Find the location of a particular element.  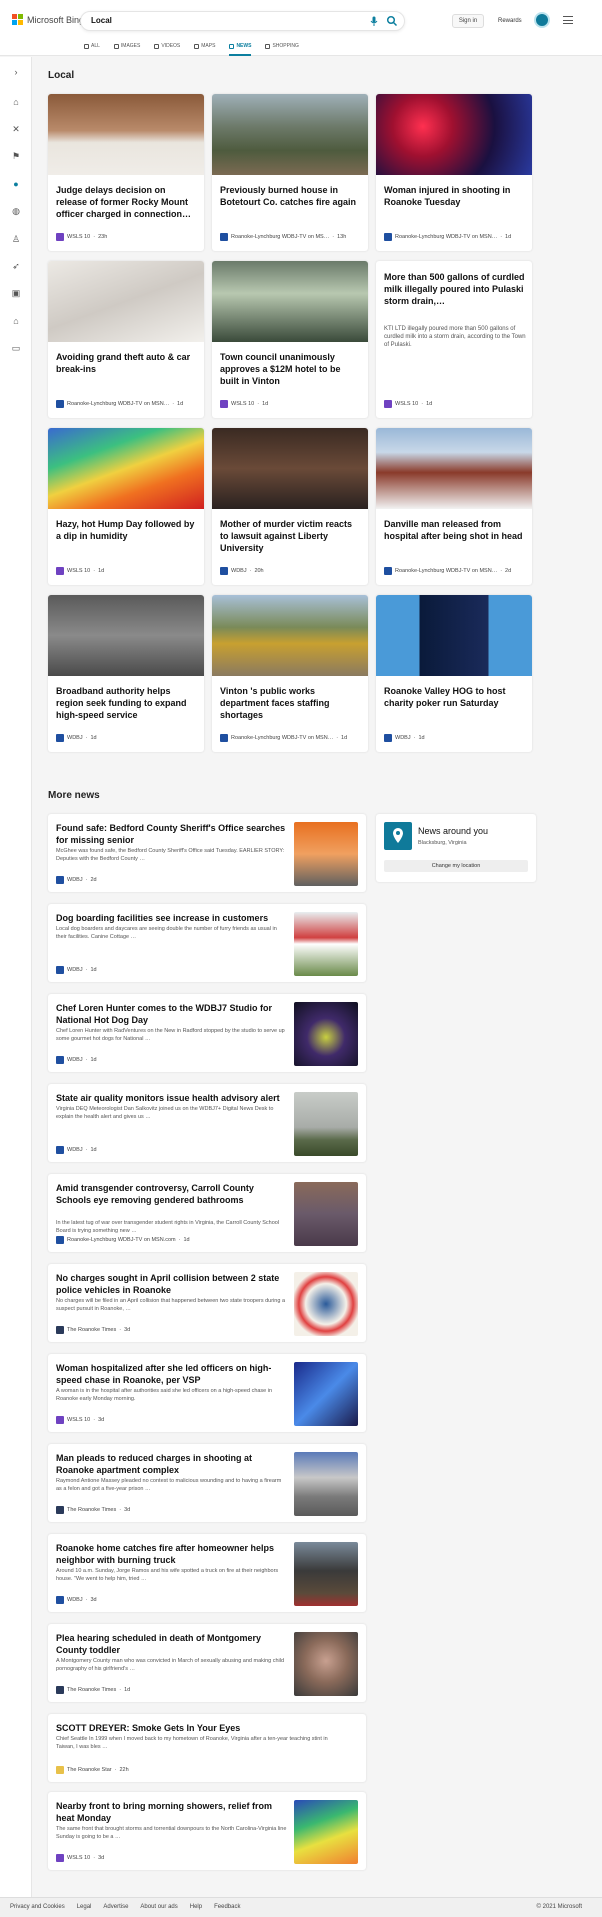

source-name: Roanoke-Lynchburg WDBJ-TV on MSN.com is located at coordinates (121, 1240).